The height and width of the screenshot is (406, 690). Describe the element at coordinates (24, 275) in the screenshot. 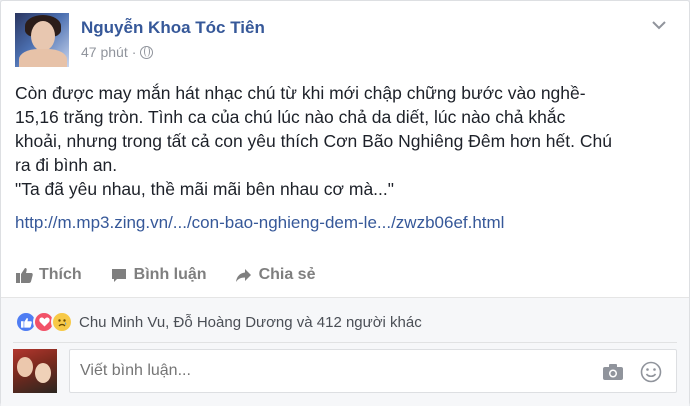

I see `thumbs-up-icon` at that location.